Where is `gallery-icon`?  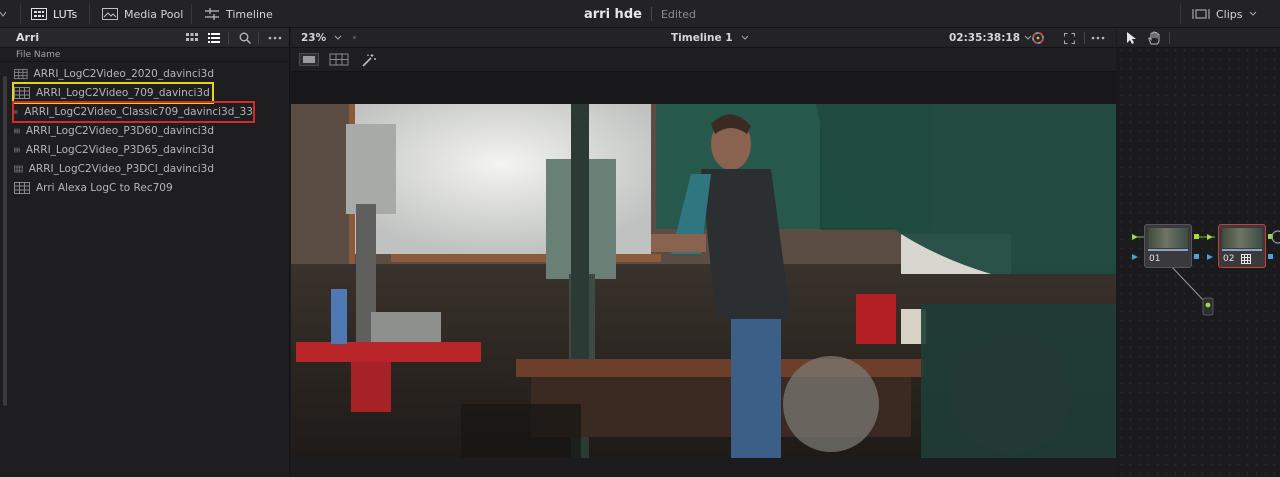 gallery-icon is located at coordinates (339, 59).